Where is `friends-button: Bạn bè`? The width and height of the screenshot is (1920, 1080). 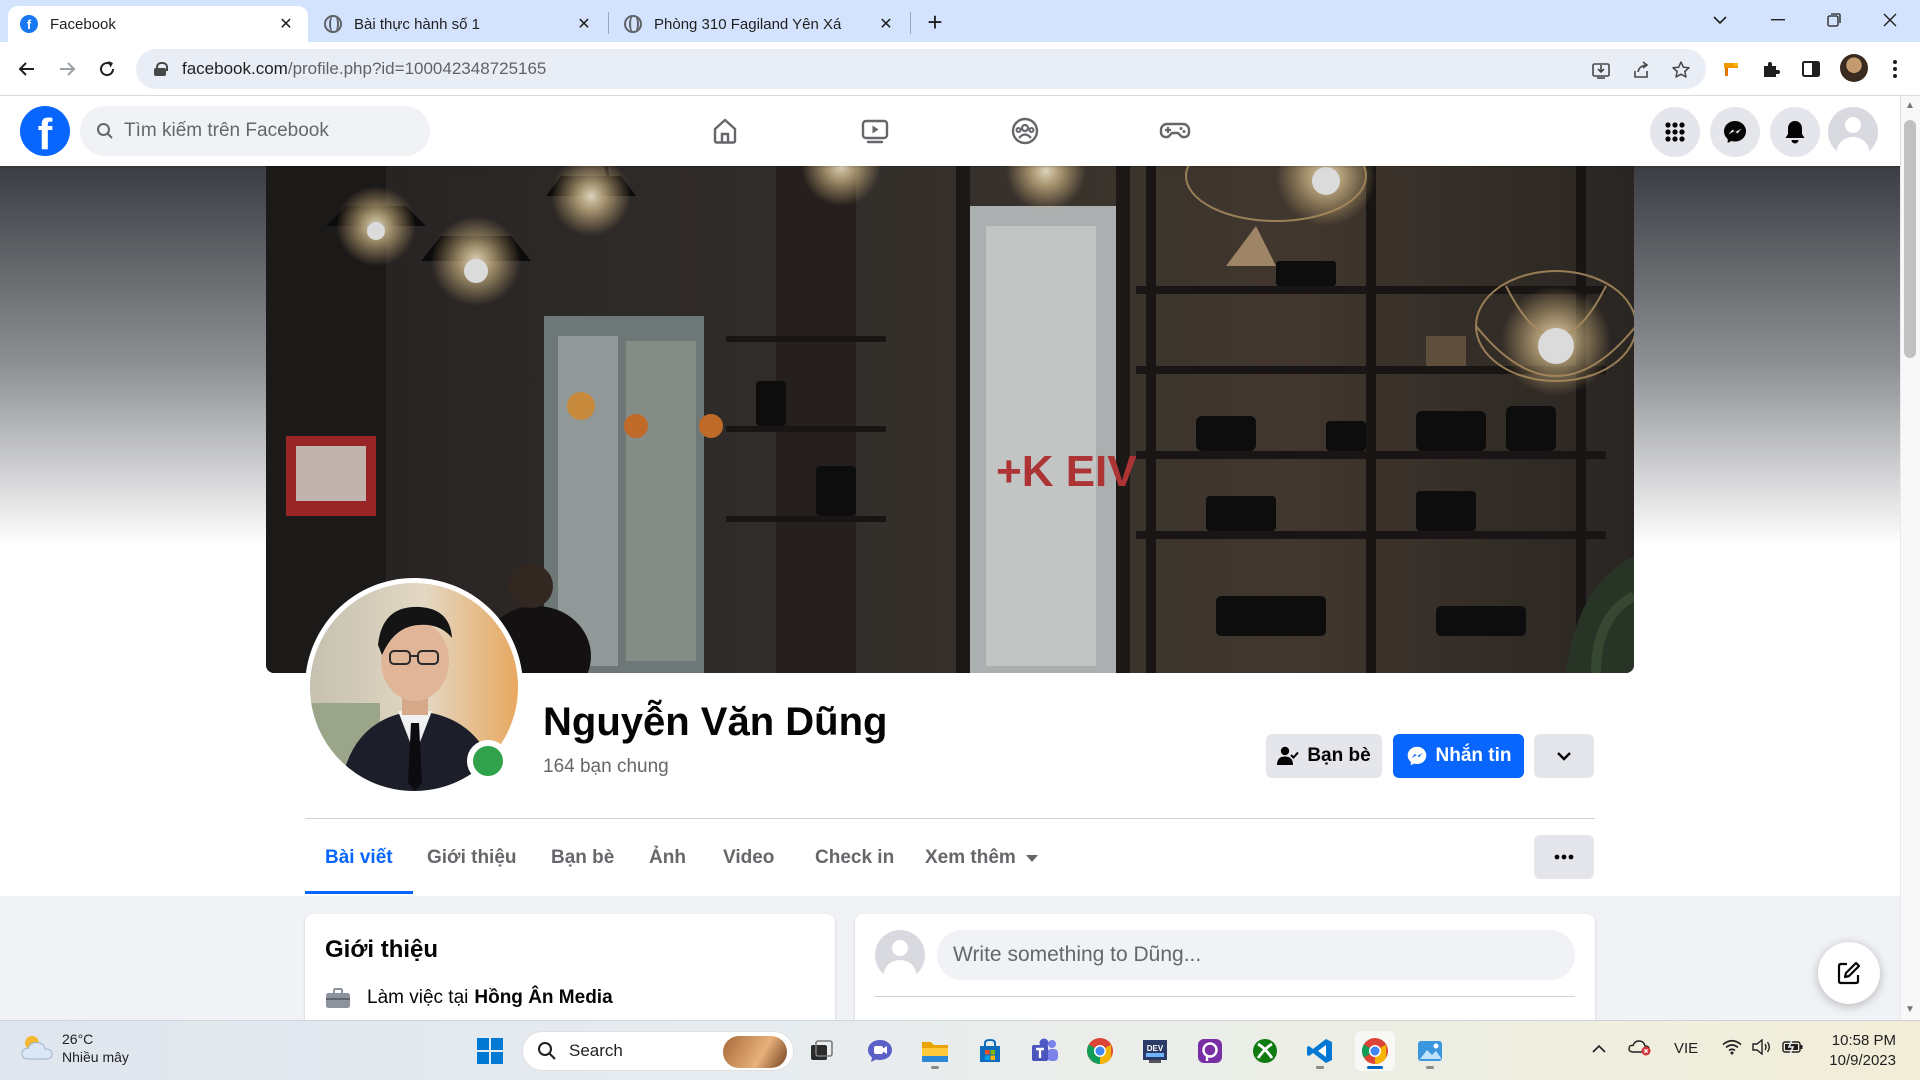 friends-button: Bạn bè is located at coordinates (1324, 756).